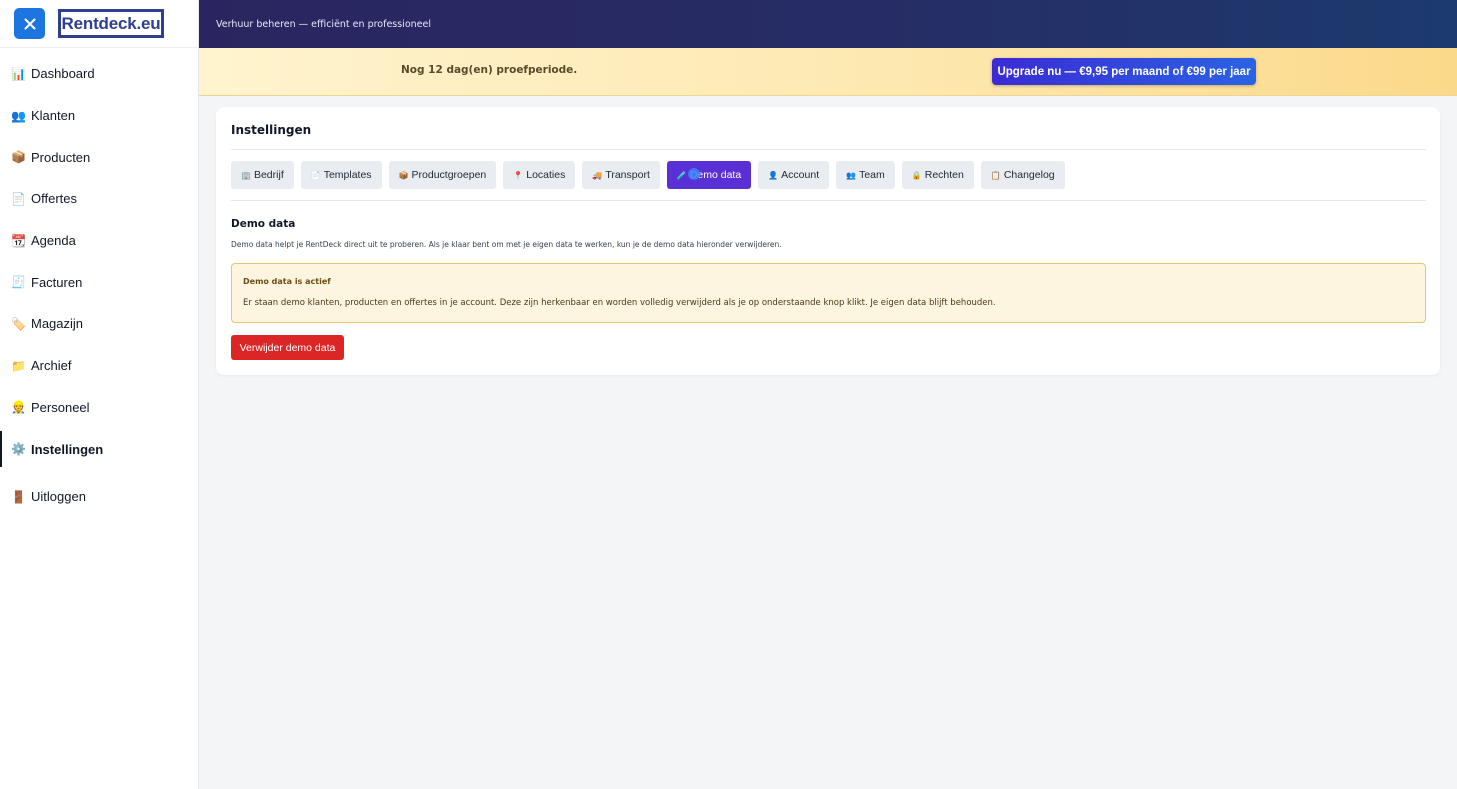 The height and width of the screenshot is (789, 1457). What do you see at coordinates (627, 175) in the screenshot?
I see `tab-label: Transport` at bounding box center [627, 175].